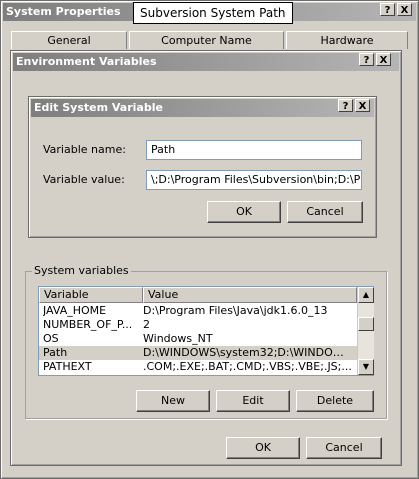 This screenshot has width=419, height=479. Describe the element at coordinates (206, 62) in the screenshot. I see `environment-variables-titlebar: Environment Variables` at that location.